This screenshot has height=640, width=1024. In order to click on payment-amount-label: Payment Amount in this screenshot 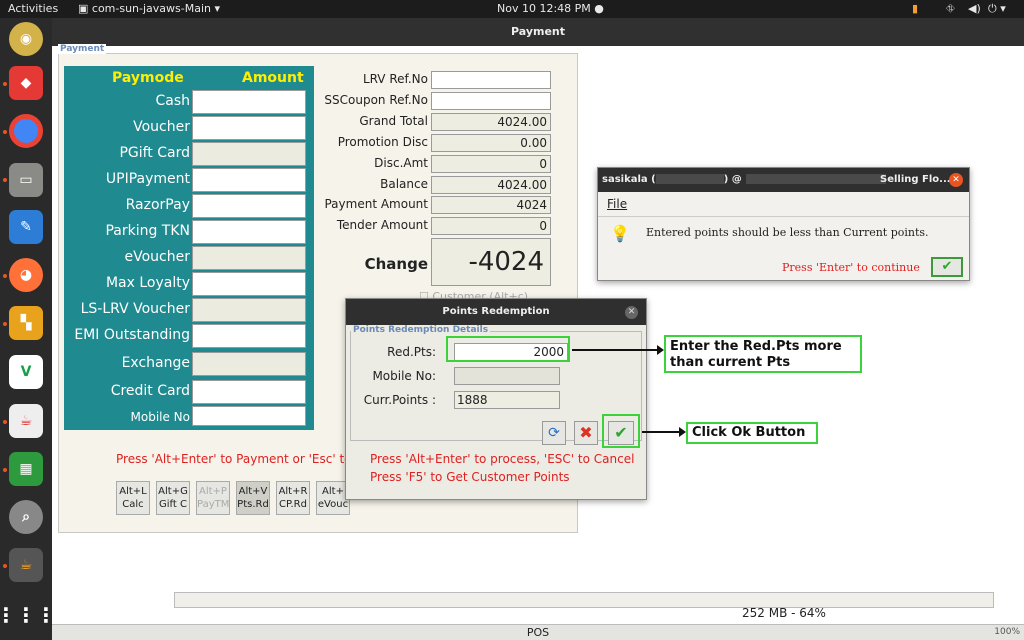, I will do `click(376, 204)`.